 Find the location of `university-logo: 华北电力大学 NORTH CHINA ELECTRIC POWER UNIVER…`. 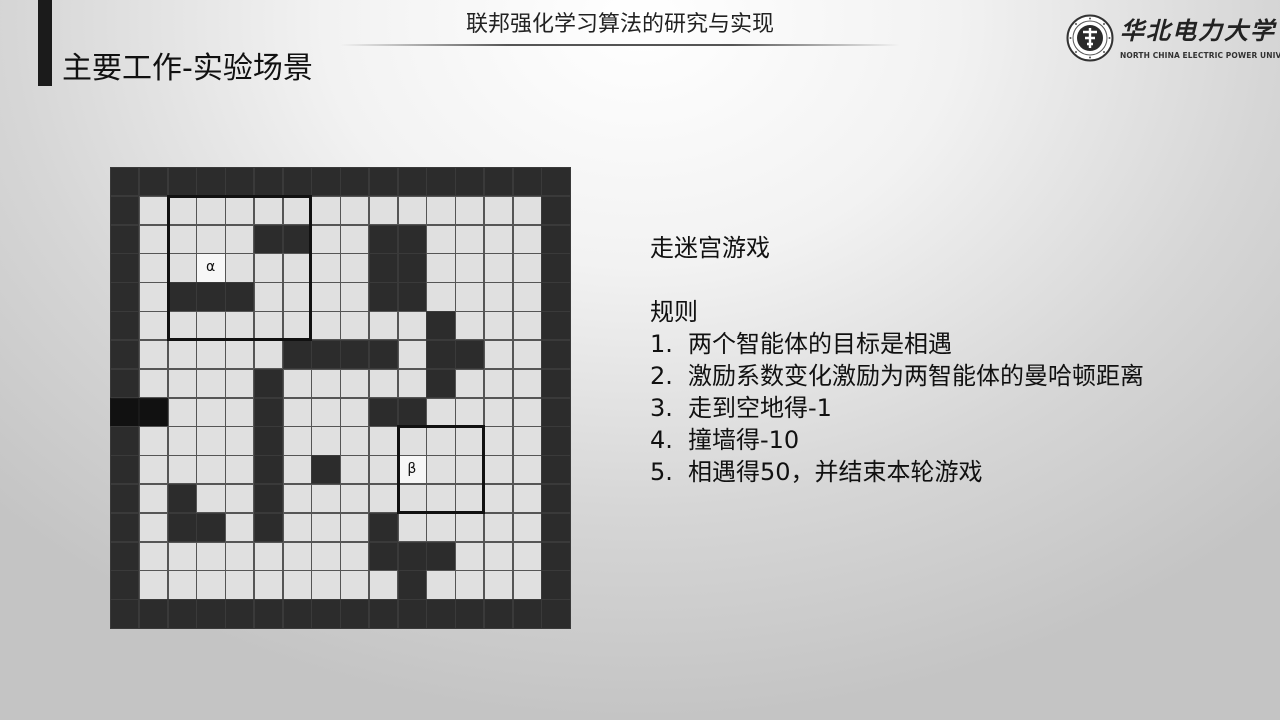

university-logo: 华北电力大学 NORTH CHINA ELECTRIC POWER UNIVER… is located at coordinates (1173, 40).